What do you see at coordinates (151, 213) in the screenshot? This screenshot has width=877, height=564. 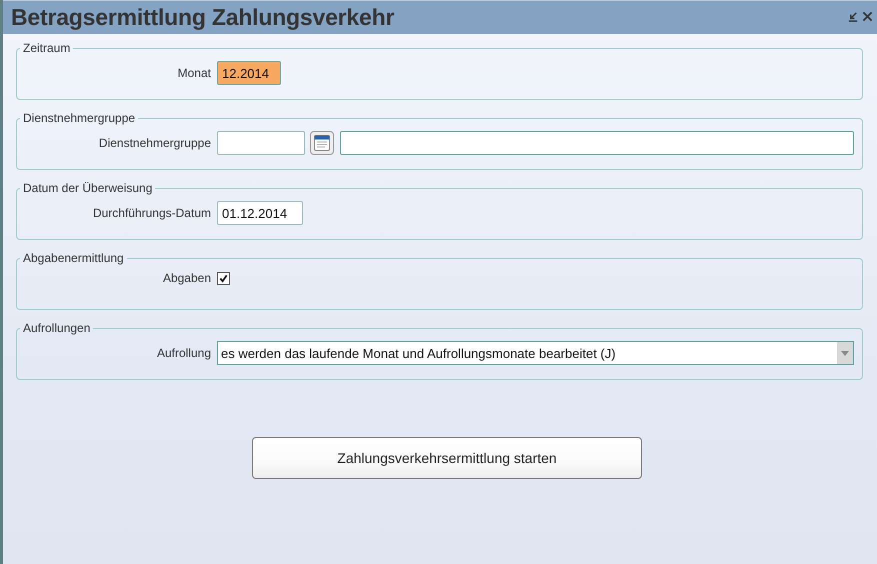 I see `field-label: Durchführungs-Datum` at bounding box center [151, 213].